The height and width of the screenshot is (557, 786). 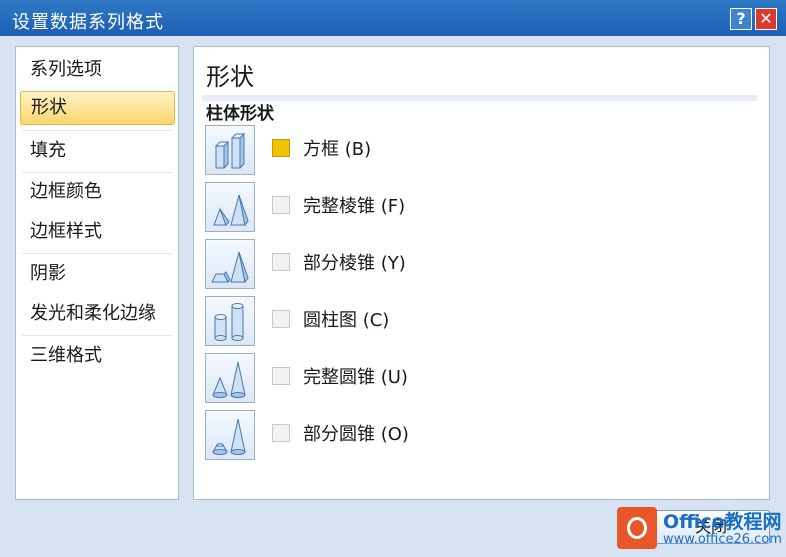 I want to click on panel-heading: 形状, so click(x=230, y=77).